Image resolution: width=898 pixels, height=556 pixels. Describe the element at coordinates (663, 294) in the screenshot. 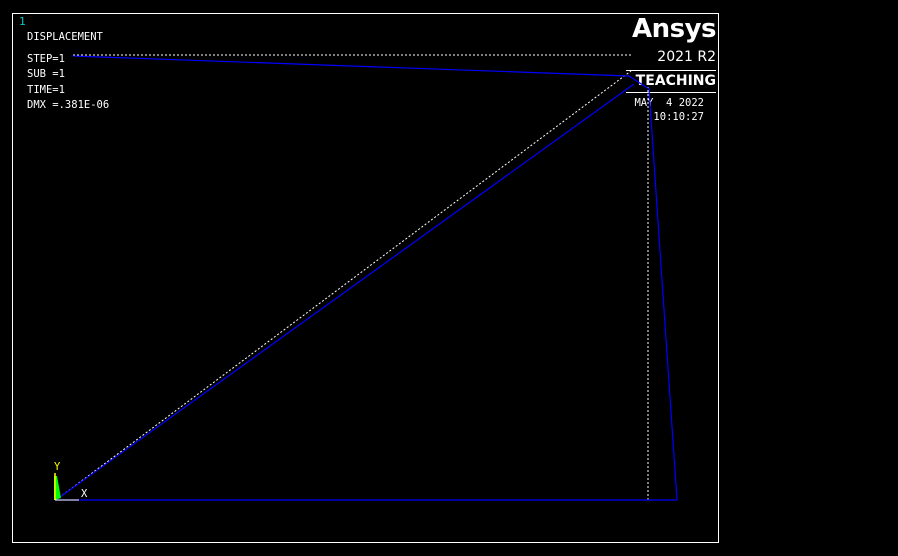

I see `deformed-edge-right` at that location.